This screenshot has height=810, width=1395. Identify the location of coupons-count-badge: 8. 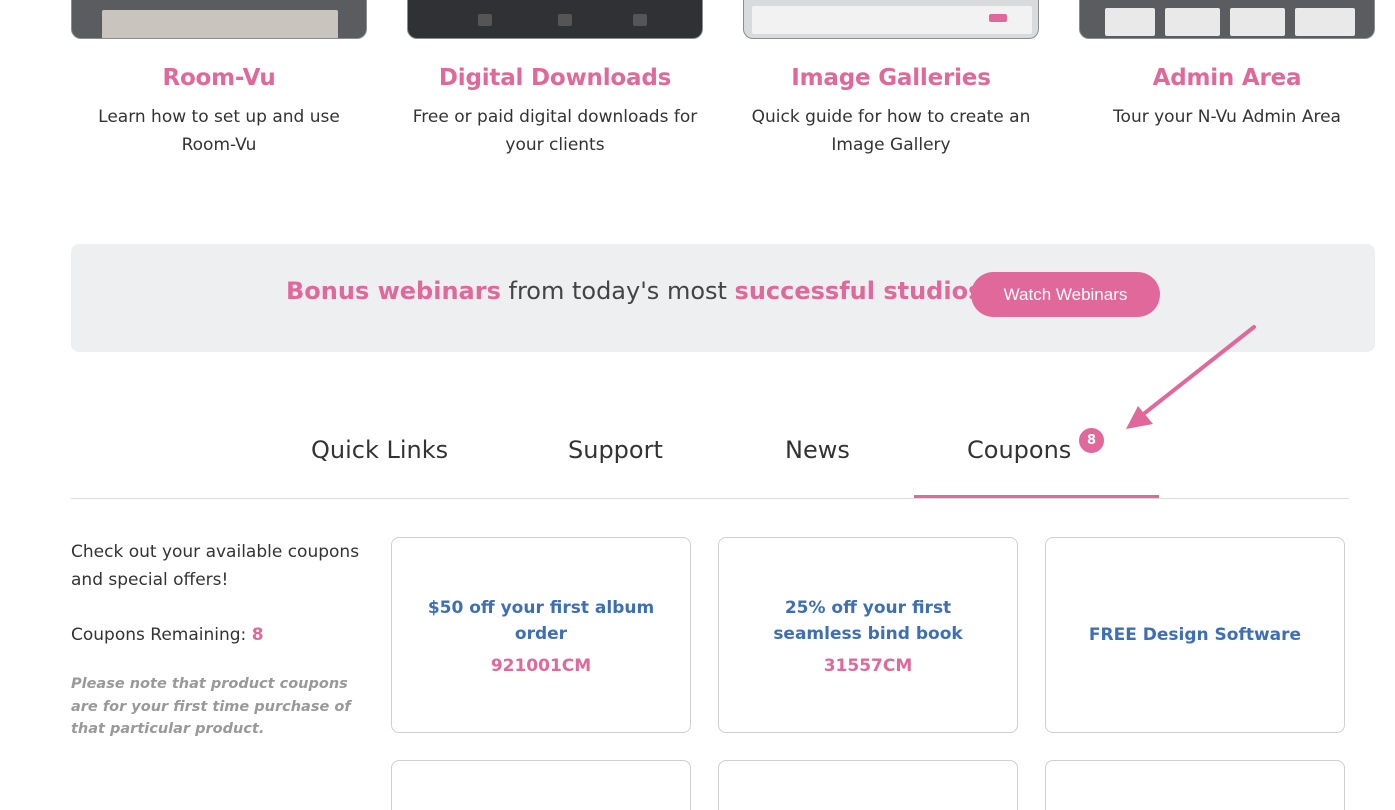
(1091, 440).